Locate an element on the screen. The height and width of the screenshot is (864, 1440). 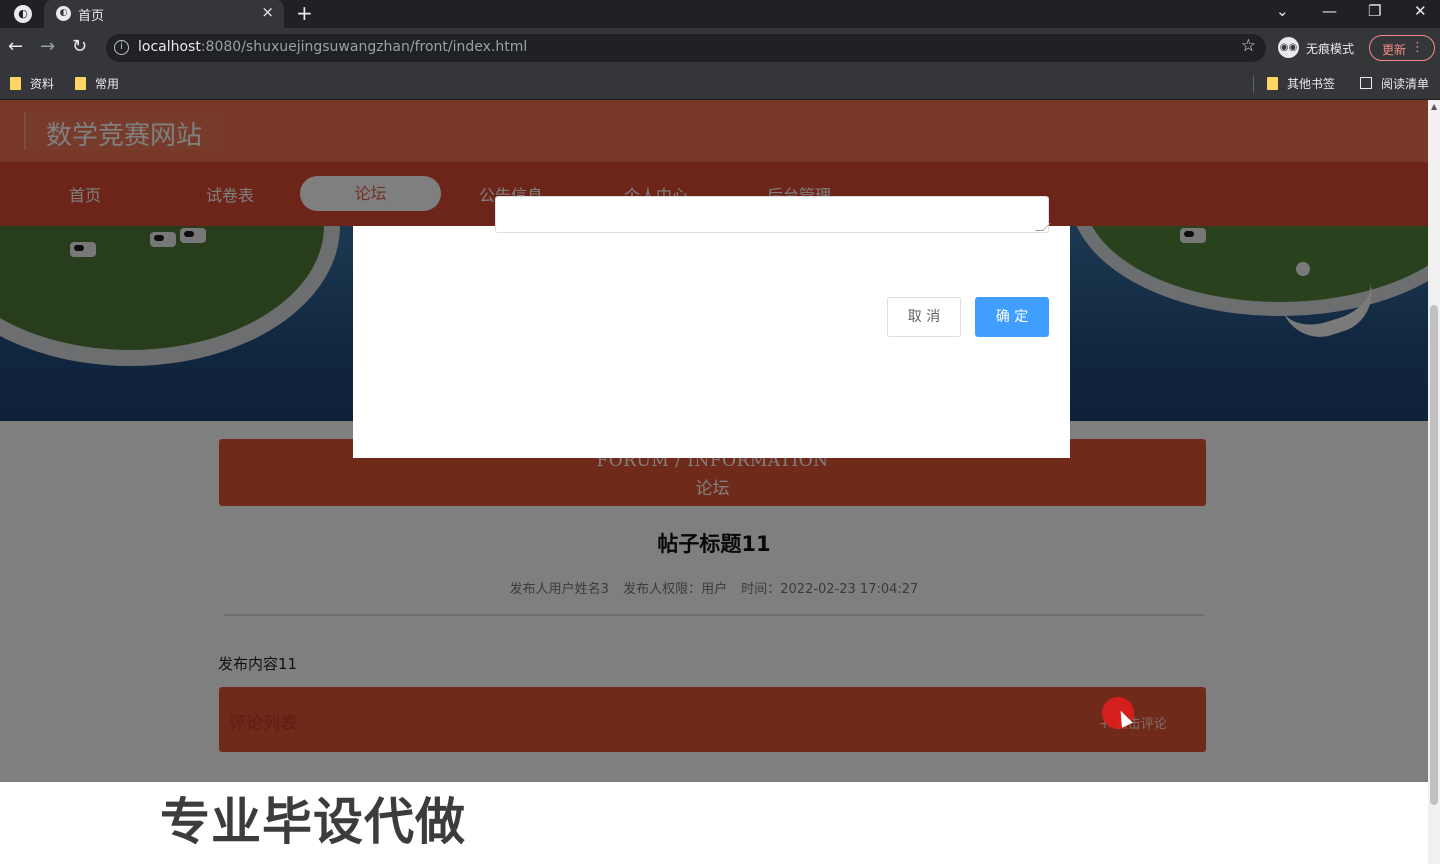
tab-favicon-icon: ◐ is located at coordinates (63, 13).